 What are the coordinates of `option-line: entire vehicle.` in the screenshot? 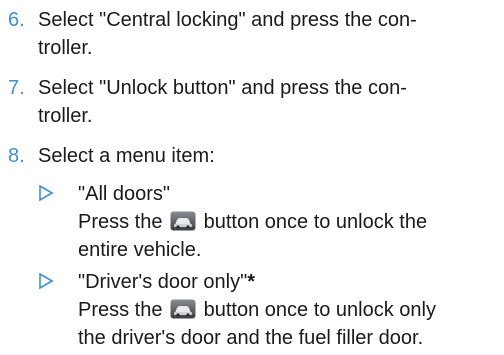 It's located at (140, 250).